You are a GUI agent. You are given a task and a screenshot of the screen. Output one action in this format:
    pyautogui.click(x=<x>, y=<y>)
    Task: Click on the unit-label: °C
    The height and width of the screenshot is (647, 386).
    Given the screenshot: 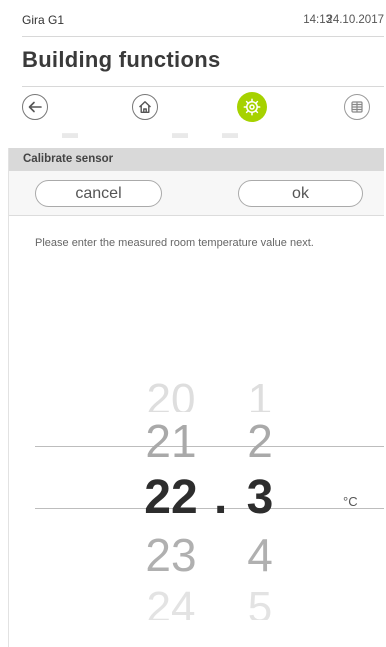 What is the action you would take?
    pyautogui.click(x=350, y=501)
    